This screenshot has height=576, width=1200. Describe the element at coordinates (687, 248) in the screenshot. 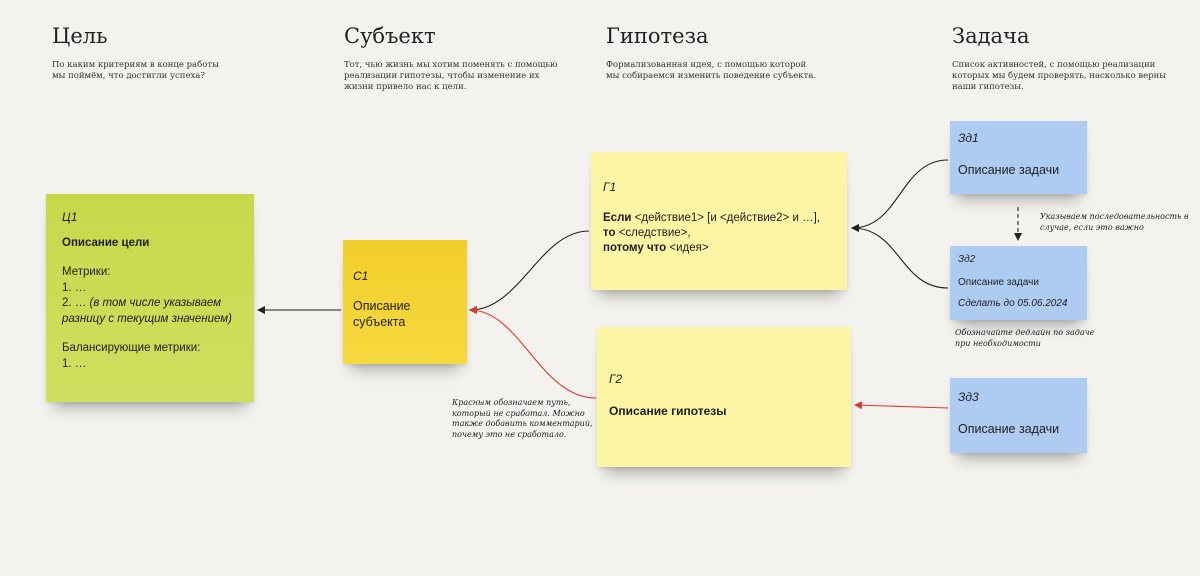

I see `because-text: <идея>` at that location.